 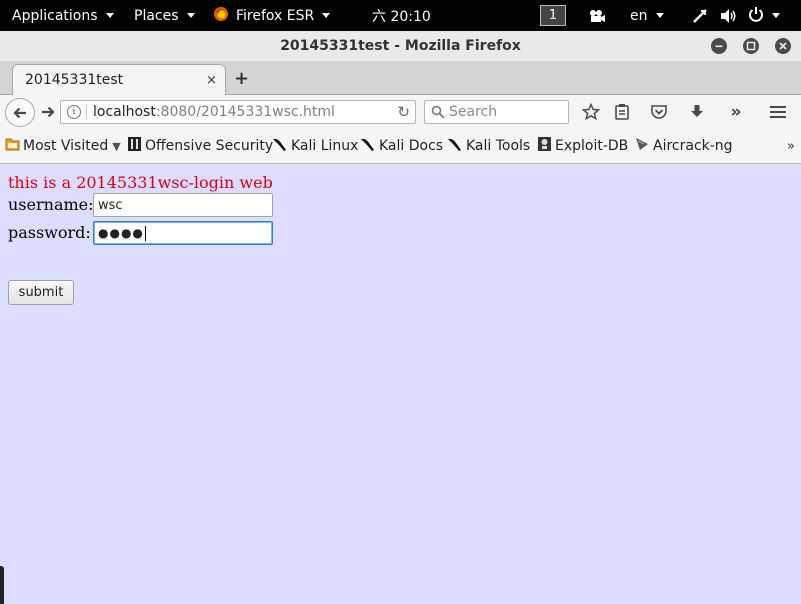 I want to click on back-button, so click(x=20, y=112).